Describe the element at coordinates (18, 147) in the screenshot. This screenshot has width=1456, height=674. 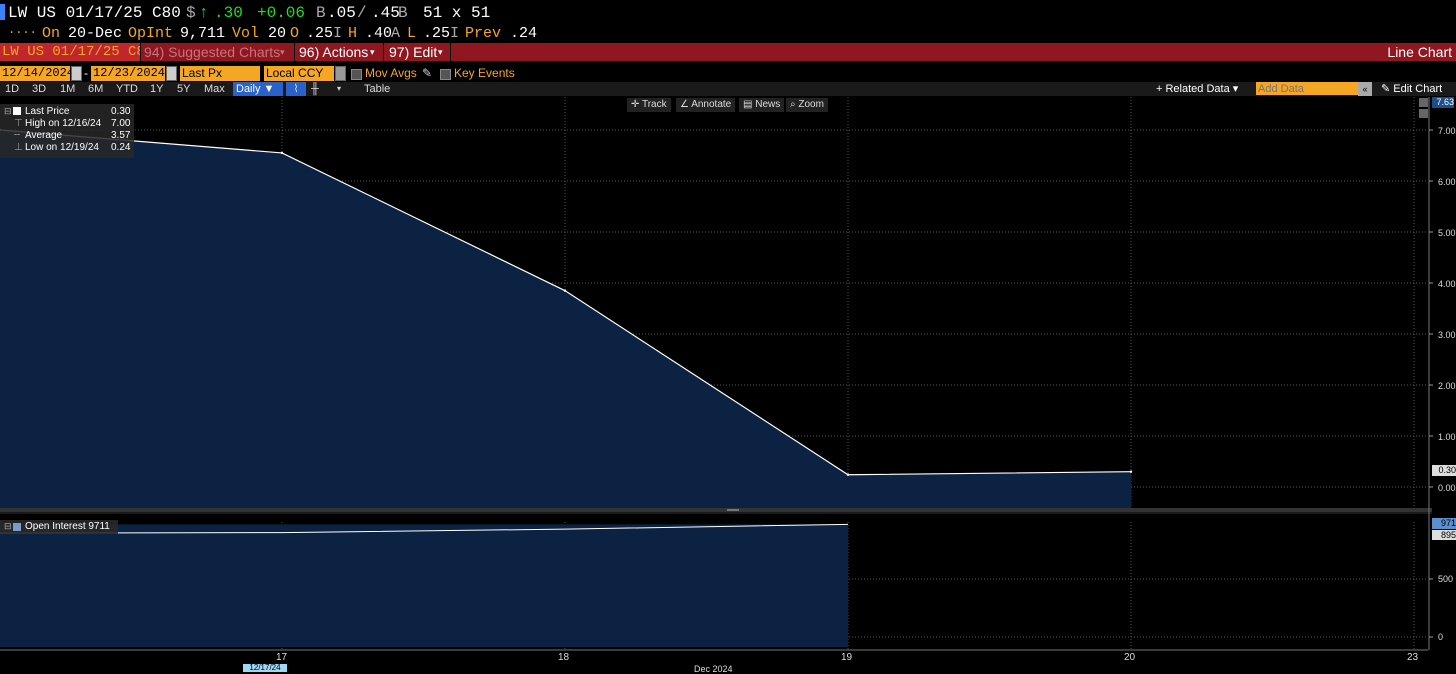
I see `low-marker-icon: ⊥` at that location.